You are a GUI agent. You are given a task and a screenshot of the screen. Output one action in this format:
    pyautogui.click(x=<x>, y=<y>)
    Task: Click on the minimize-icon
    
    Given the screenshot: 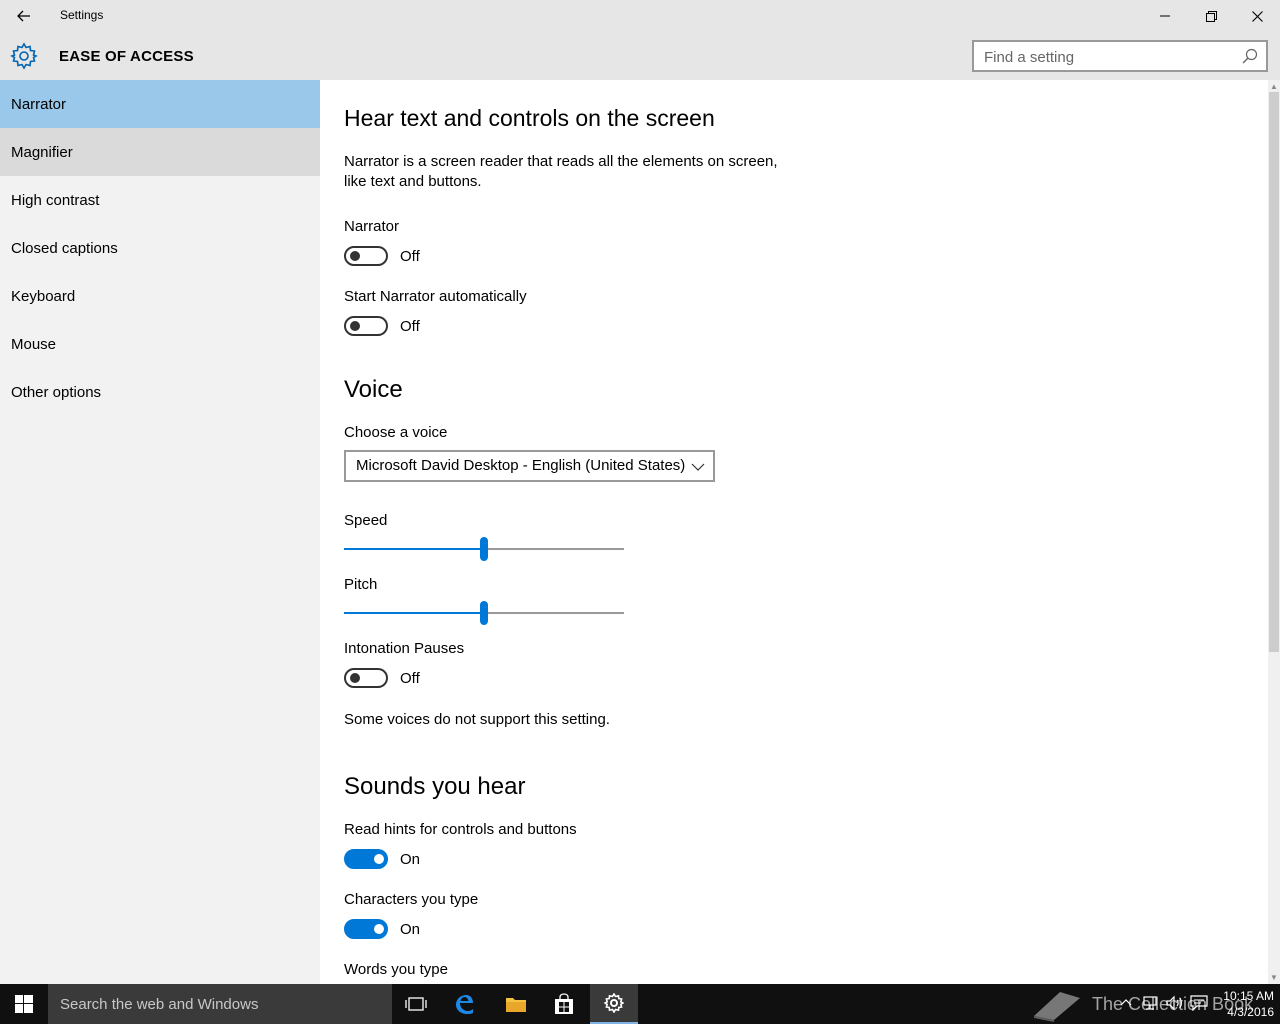 What is the action you would take?
    pyautogui.click(x=1165, y=16)
    